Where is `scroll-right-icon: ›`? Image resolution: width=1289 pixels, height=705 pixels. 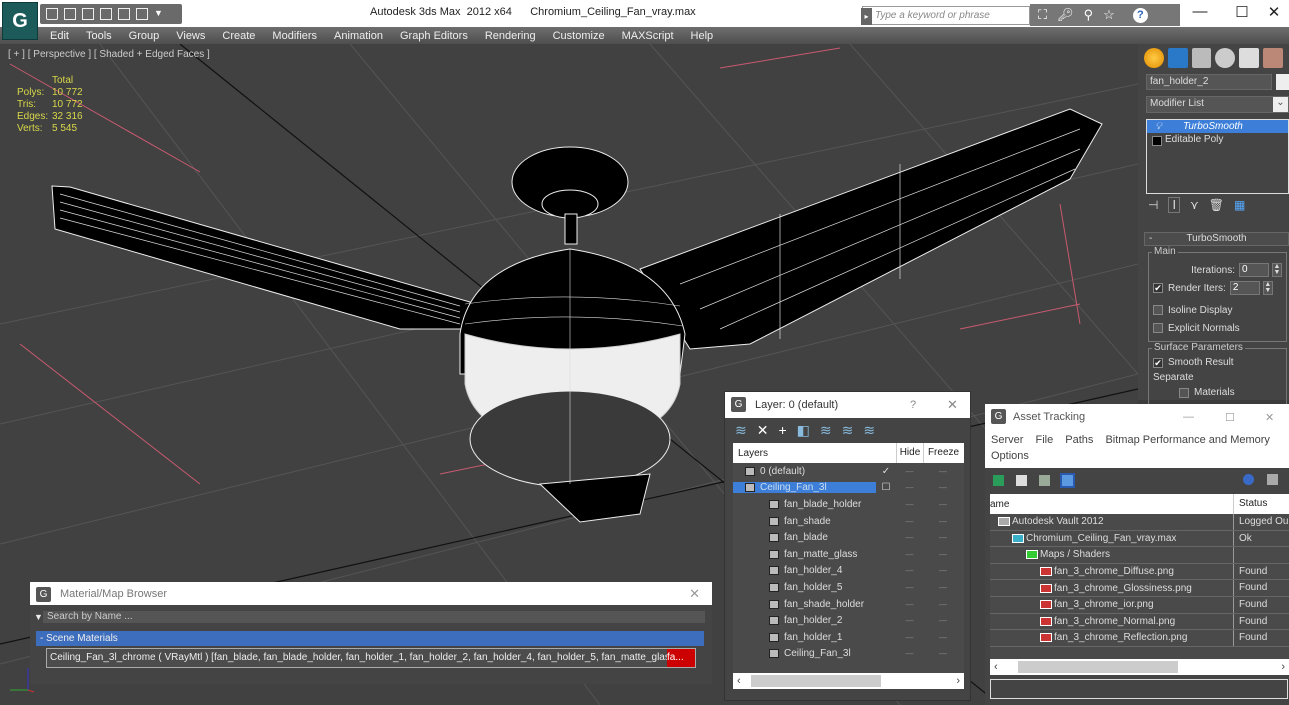 scroll-right-icon: › is located at coordinates (958, 681).